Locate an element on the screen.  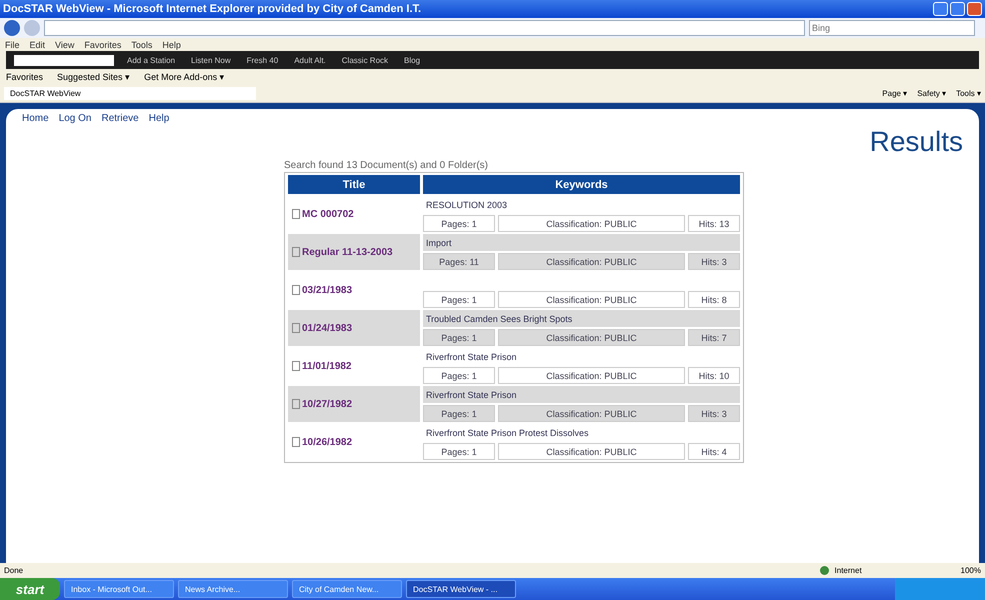
table-cell: Troubled Camden Sees Bright Spots is located at coordinates (581, 318).